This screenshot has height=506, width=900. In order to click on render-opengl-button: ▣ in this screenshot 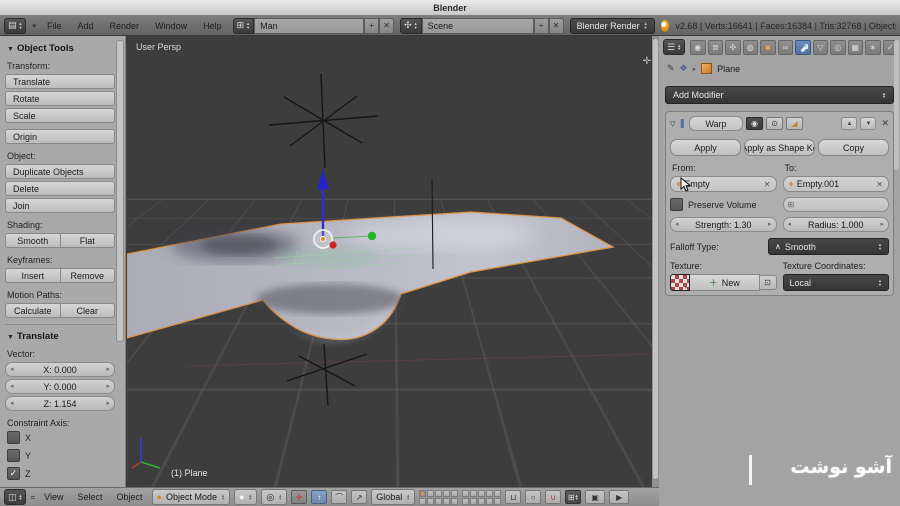, I will do `click(595, 497)`.